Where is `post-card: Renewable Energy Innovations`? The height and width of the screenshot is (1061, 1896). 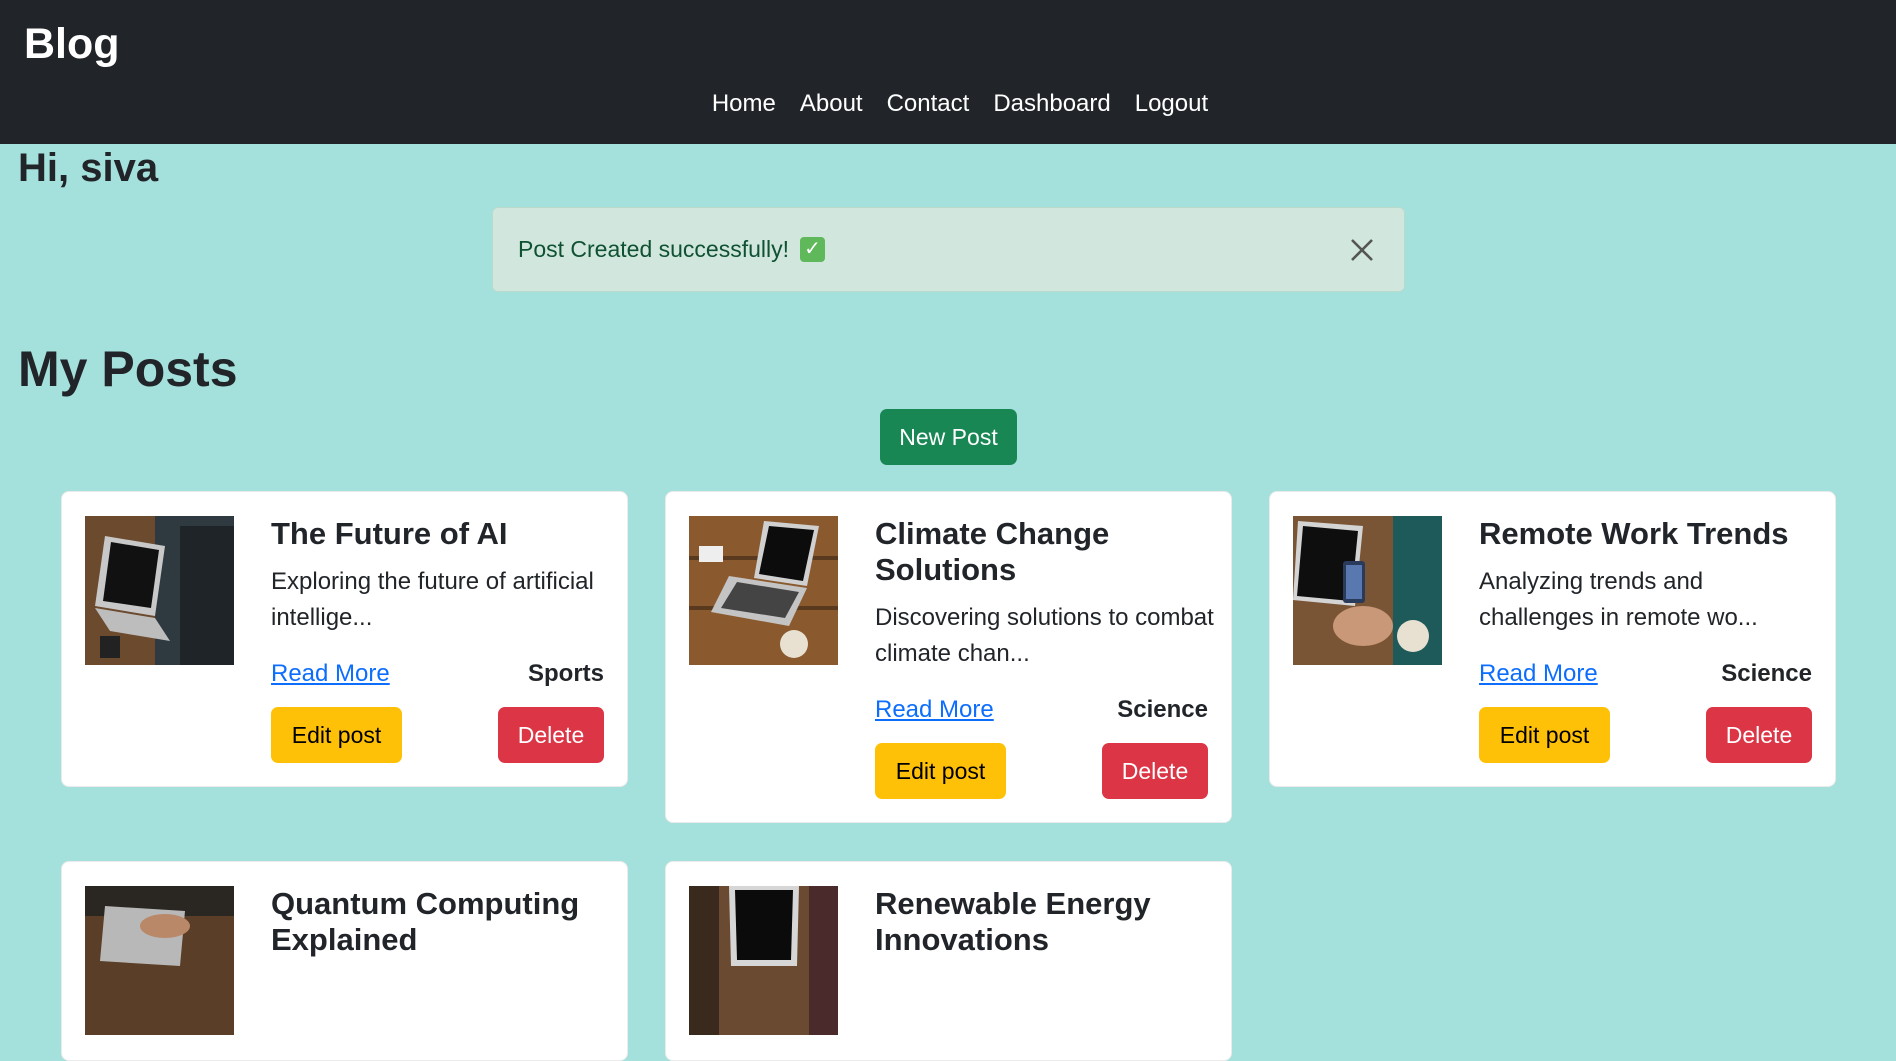 post-card: Renewable Energy Innovations is located at coordinates (948, 961).